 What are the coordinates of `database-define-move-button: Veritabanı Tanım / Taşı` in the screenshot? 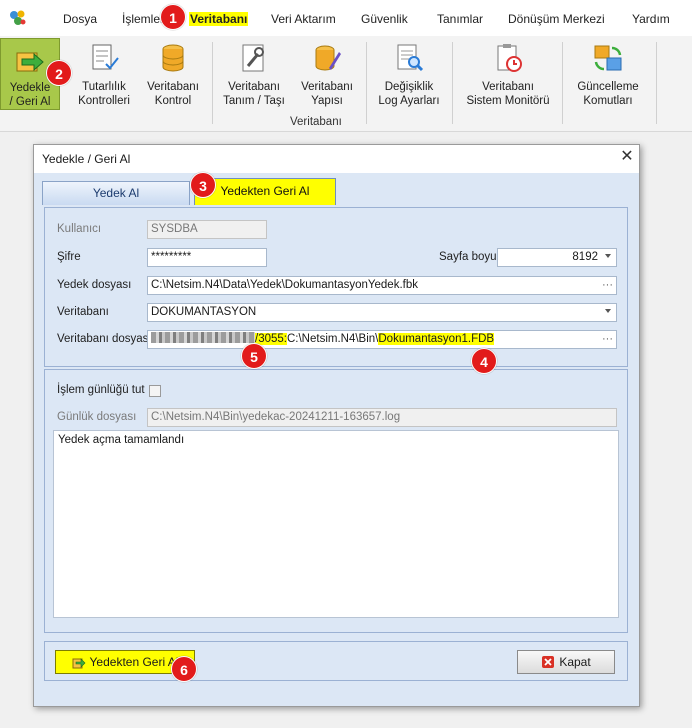 It's located at (254, 74).